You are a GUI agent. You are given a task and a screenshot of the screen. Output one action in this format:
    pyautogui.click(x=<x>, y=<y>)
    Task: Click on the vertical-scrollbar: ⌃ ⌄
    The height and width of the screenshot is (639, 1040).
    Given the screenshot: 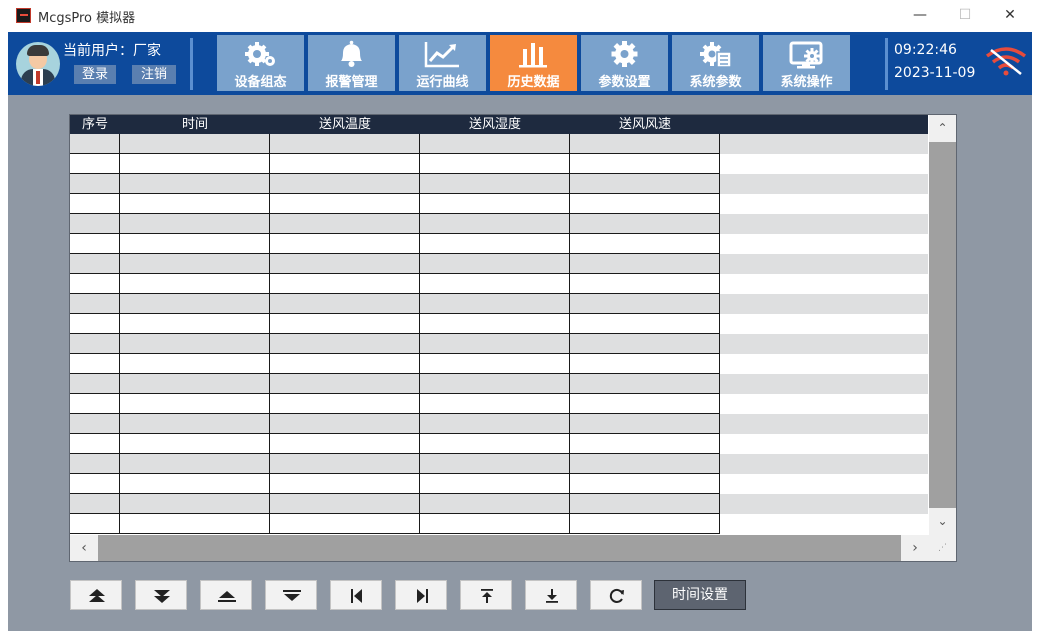 What is the action you would take?
    pyautogui.click(x=942, y=325)
    